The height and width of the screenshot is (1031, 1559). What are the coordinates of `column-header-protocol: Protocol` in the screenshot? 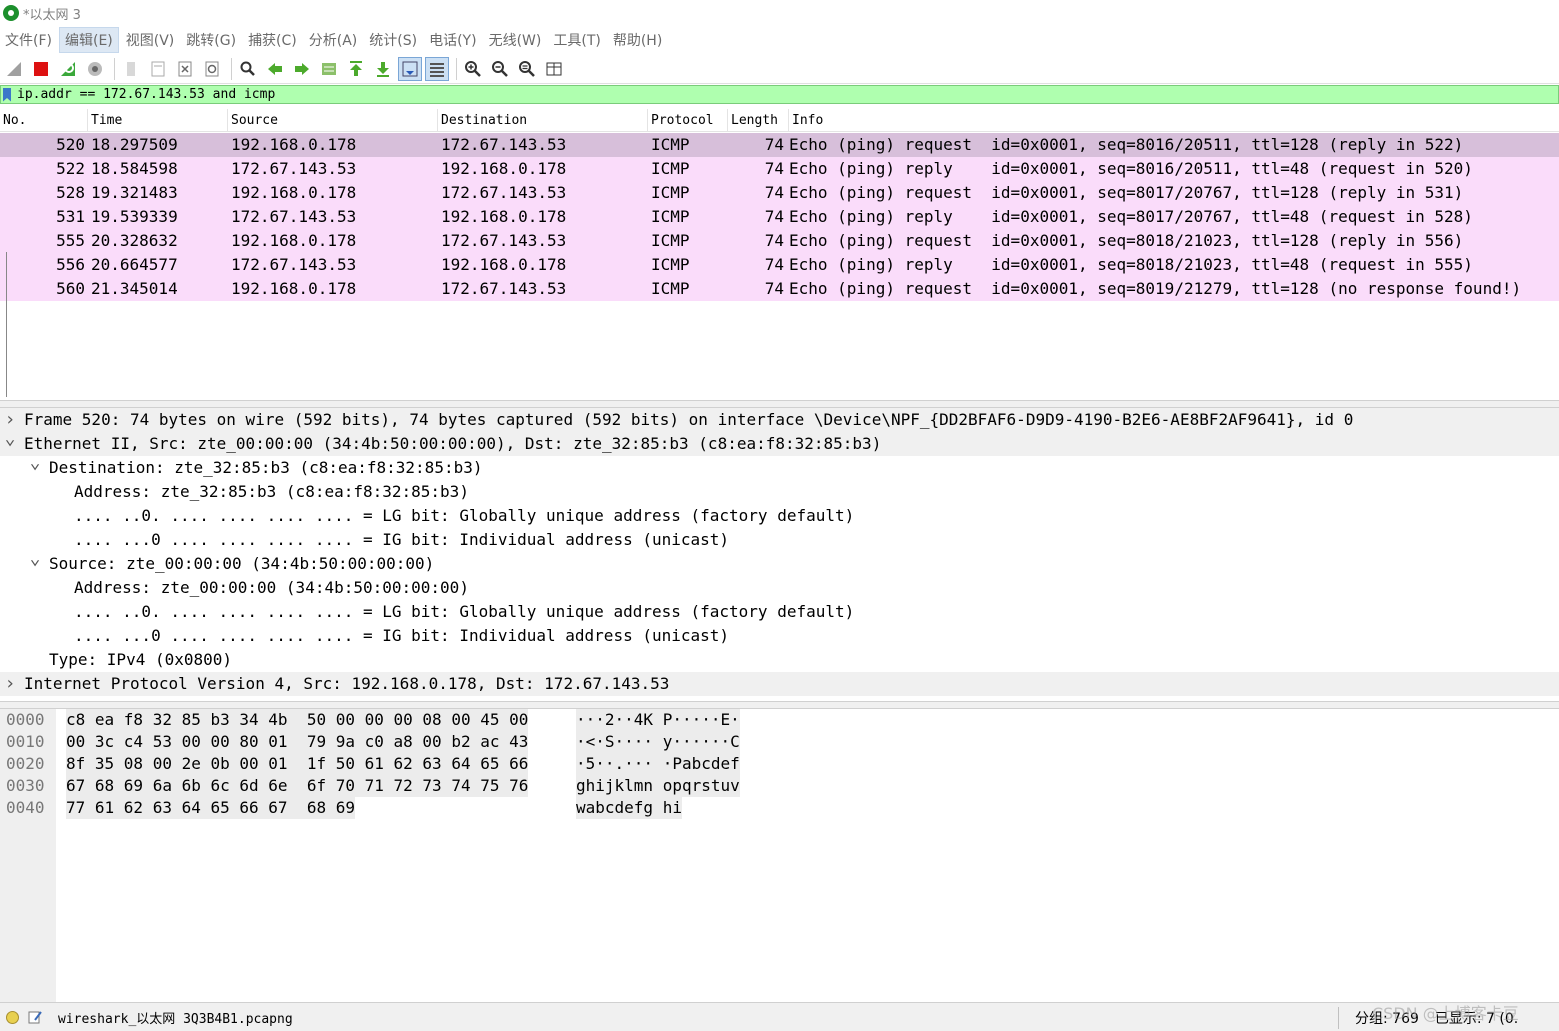 It's located at (688, 120).